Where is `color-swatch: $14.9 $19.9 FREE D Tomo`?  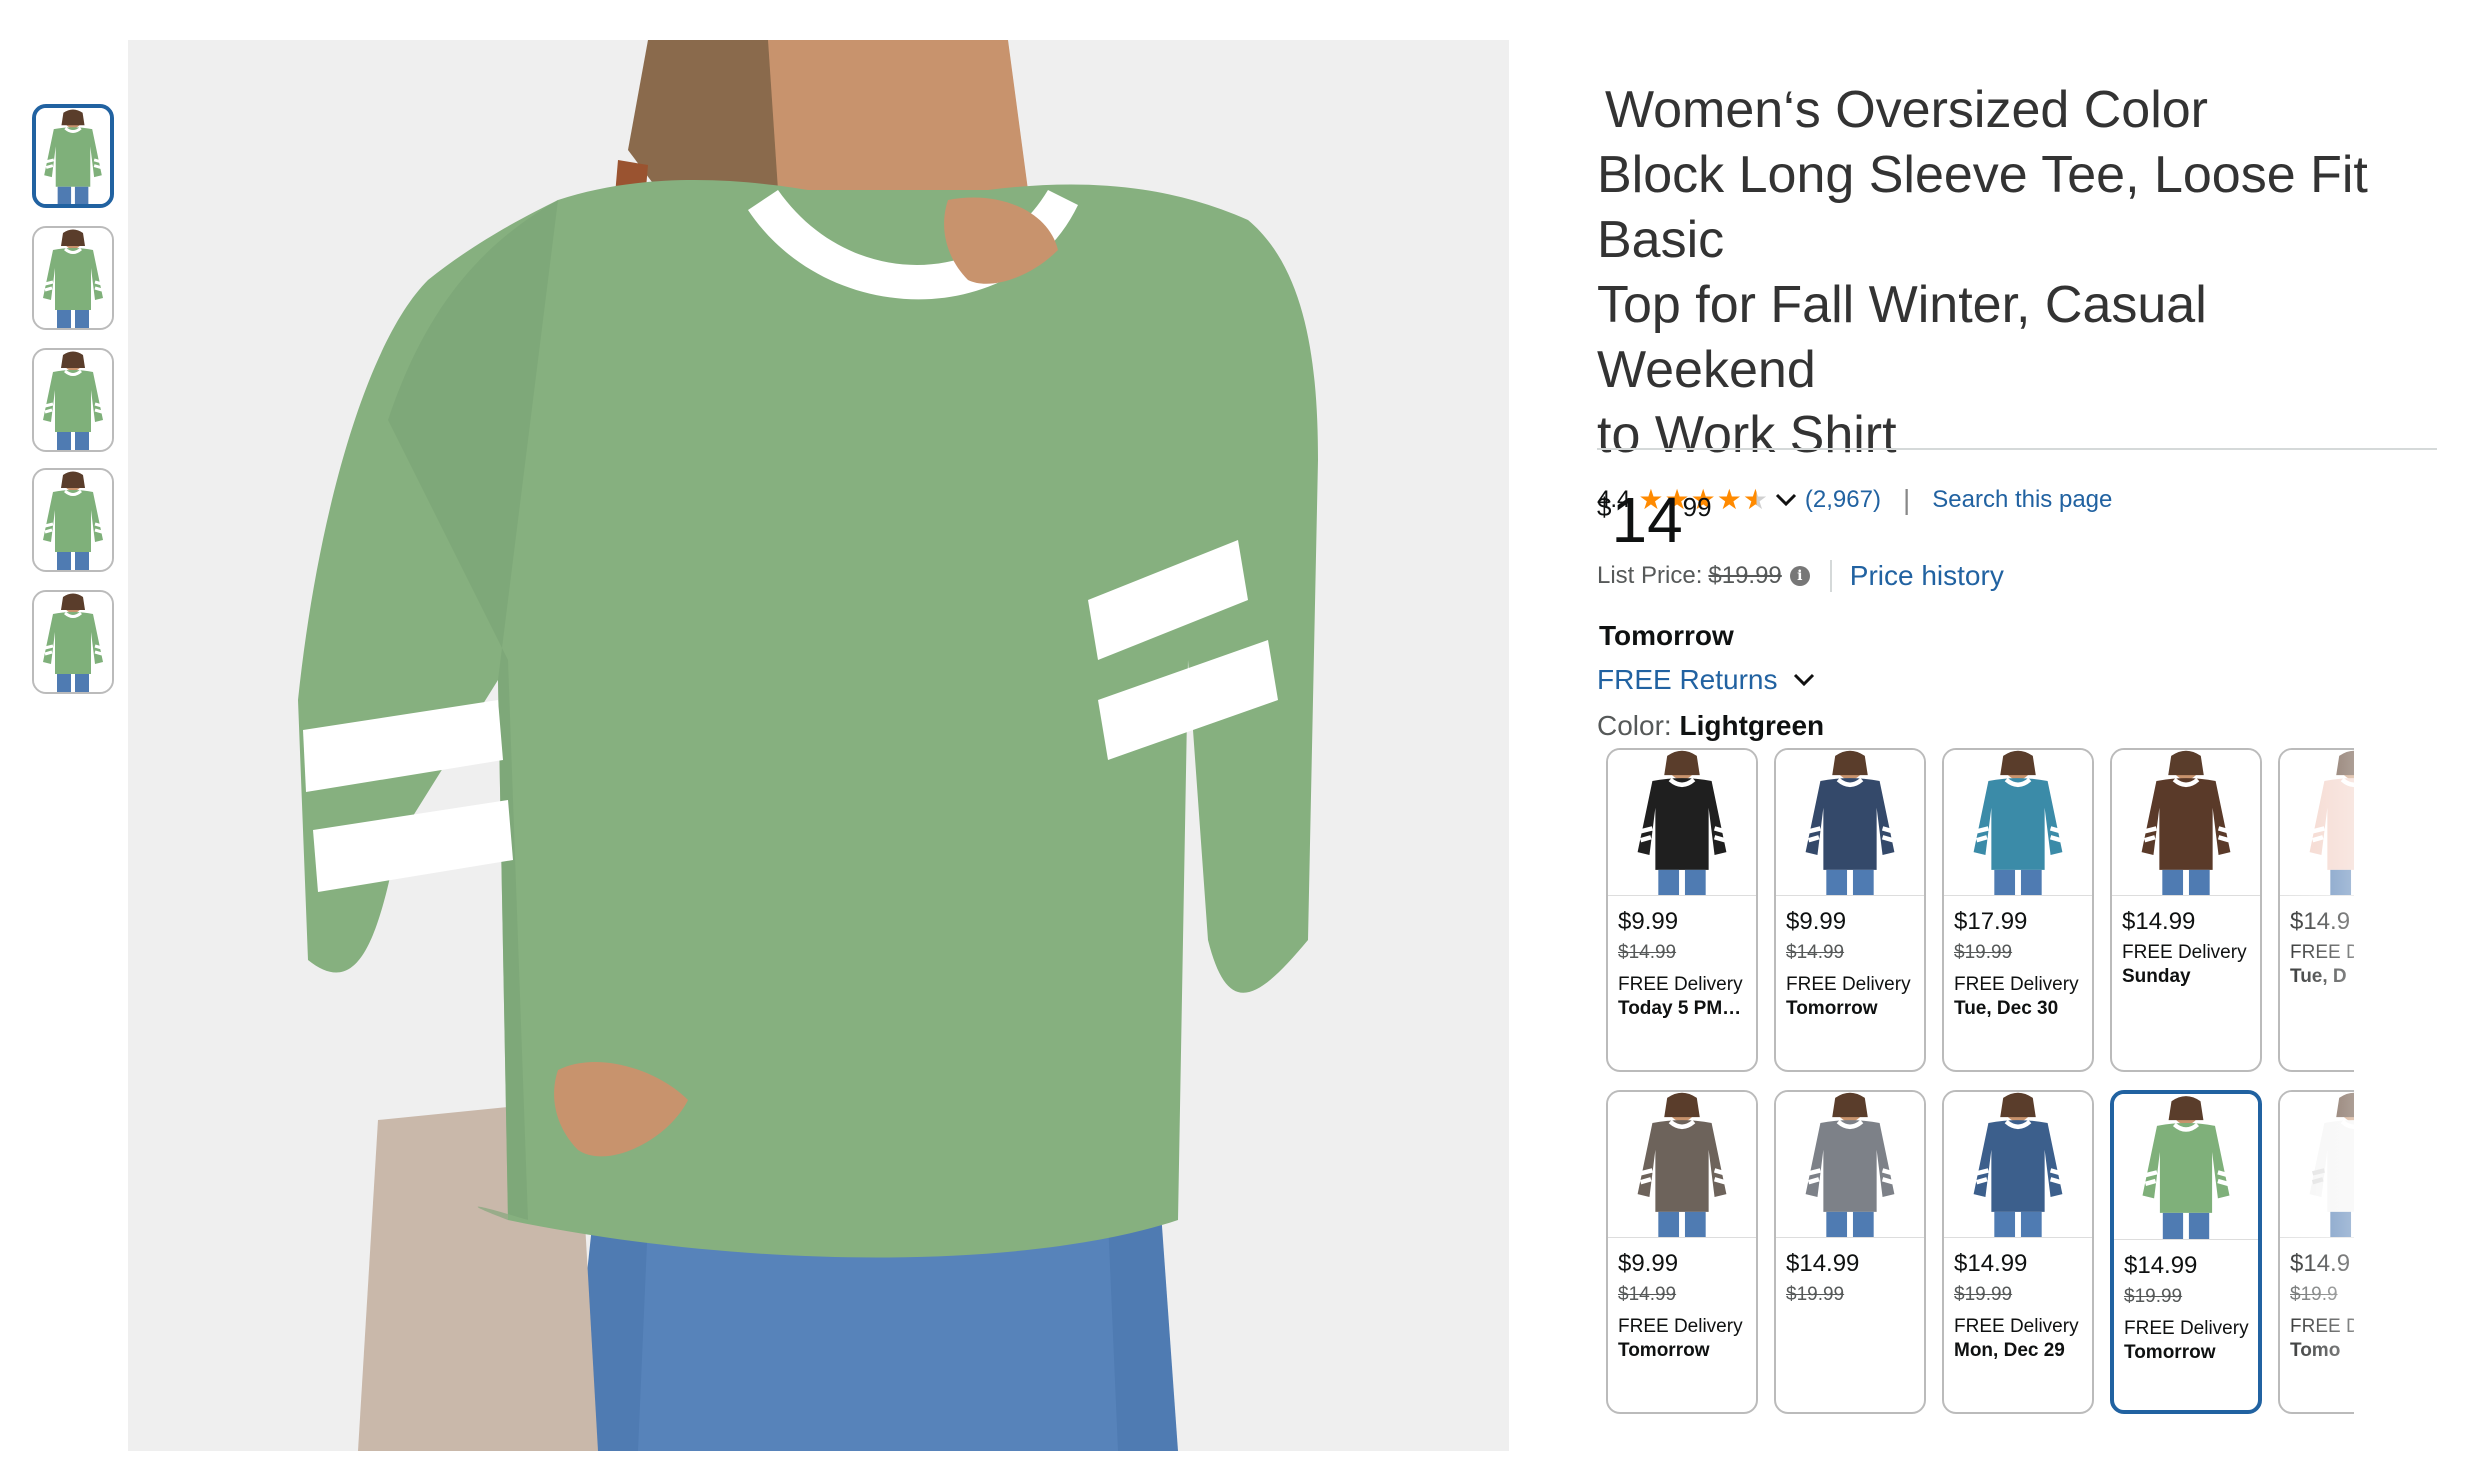 color-swatch: $14.9 $19.9 FREE D Tomo is located at coordinates (2316, 1252).